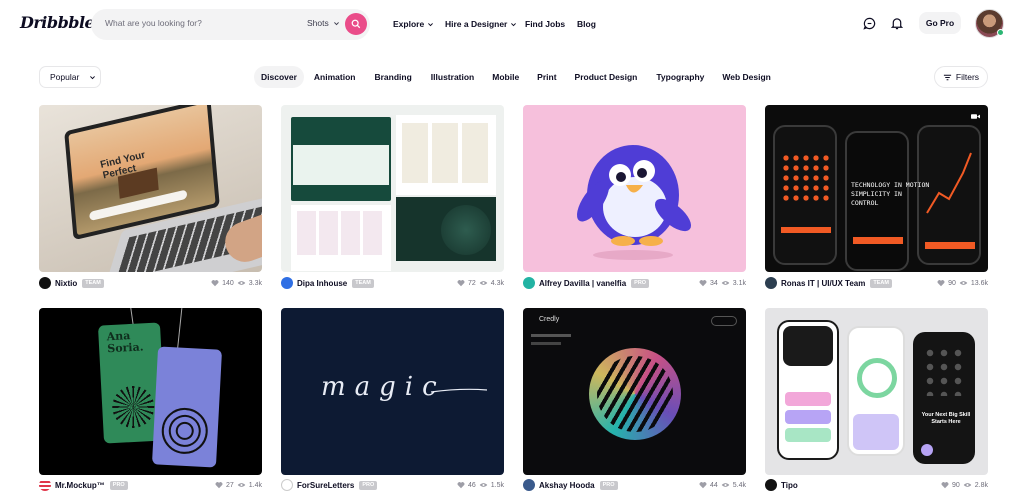  What do you see at coordinates (869, 23) in the screenshot?
I see `messages-button` at bounding box center [869, 23].